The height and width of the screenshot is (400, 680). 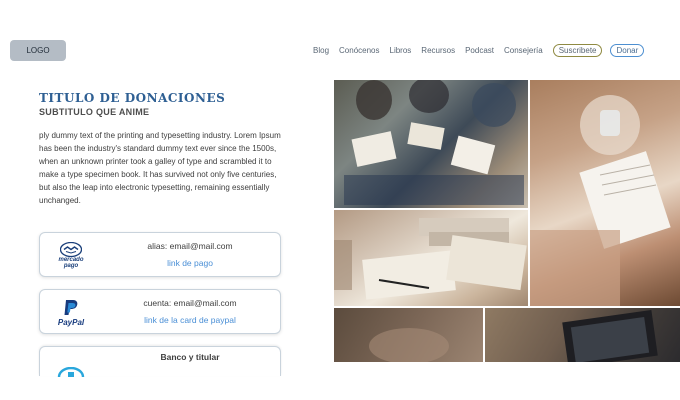 What do you see at coordinates (321, 50) in the screenshot?
I see `nav-item-blog: Blog` at bounding box center [321, 50].